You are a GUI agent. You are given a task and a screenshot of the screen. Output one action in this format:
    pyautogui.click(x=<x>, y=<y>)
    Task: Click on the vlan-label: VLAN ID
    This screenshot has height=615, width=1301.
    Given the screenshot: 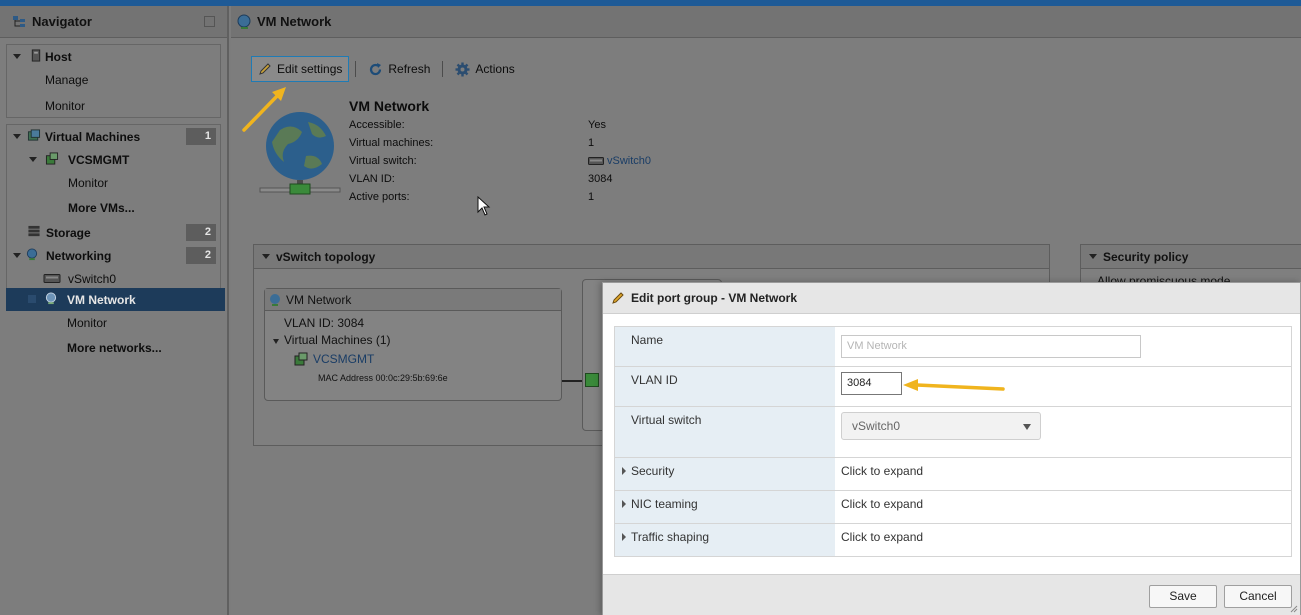 What is the action you would take?
    pyautogui.click(x=725, y=386)
    